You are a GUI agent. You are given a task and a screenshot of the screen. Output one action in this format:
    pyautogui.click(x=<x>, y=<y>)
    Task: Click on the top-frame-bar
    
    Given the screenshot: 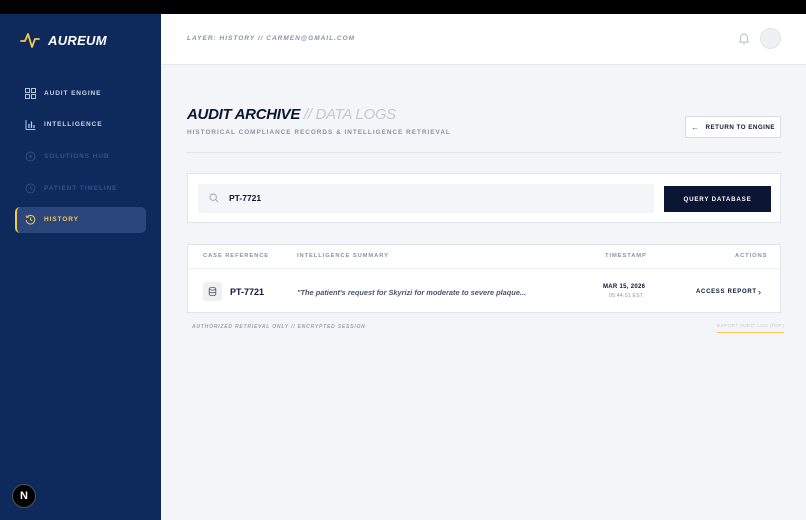 What is the action you would take?
    pyautogui.click(x=403, y=7)
    